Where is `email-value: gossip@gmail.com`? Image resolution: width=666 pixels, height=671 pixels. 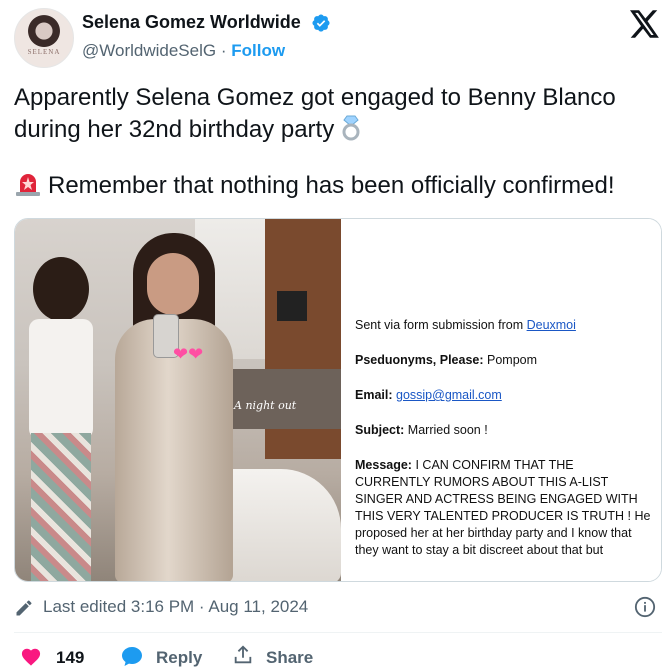
email-value: gossip@gmail.com is located at coordinates (449, 395).